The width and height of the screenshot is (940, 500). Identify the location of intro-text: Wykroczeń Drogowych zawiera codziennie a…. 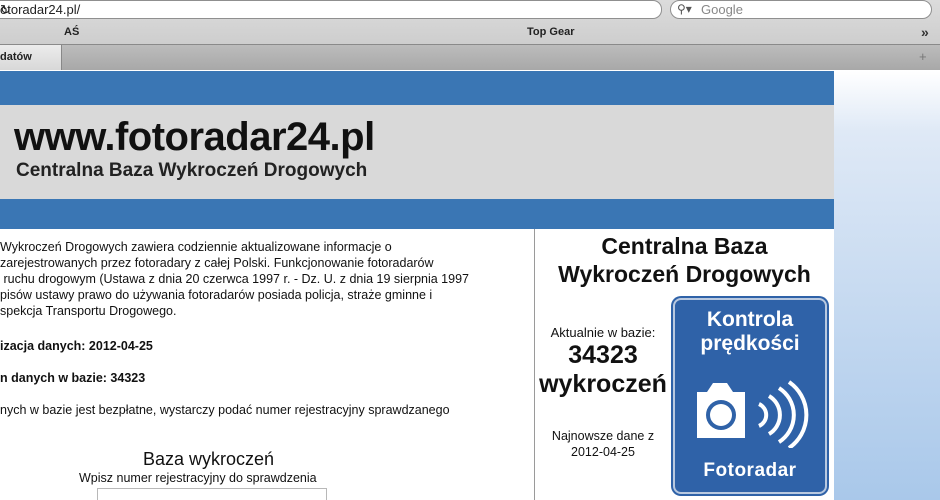
(267, 279).